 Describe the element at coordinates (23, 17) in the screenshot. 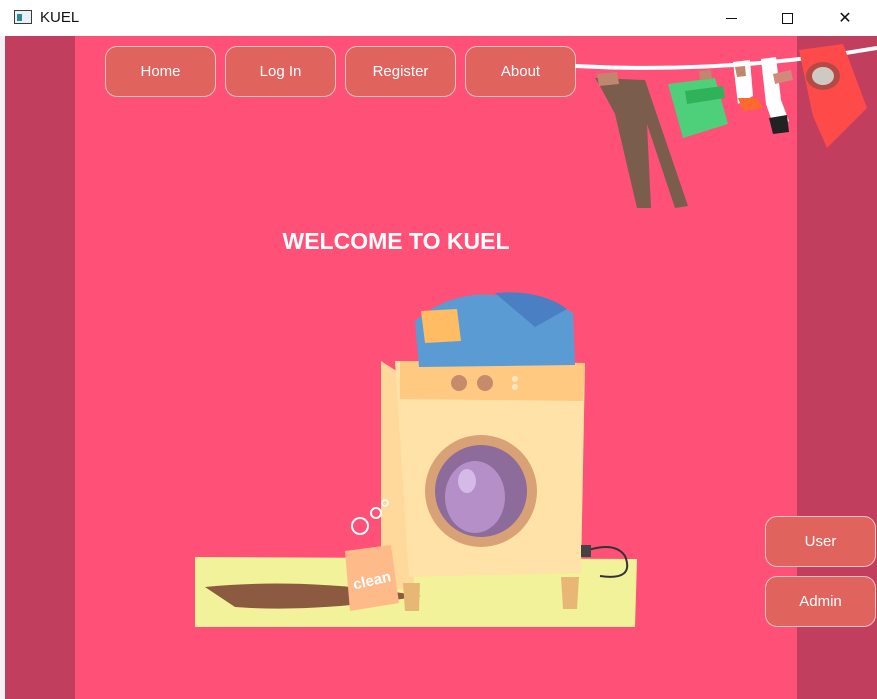

I see `window-icon` at that location.